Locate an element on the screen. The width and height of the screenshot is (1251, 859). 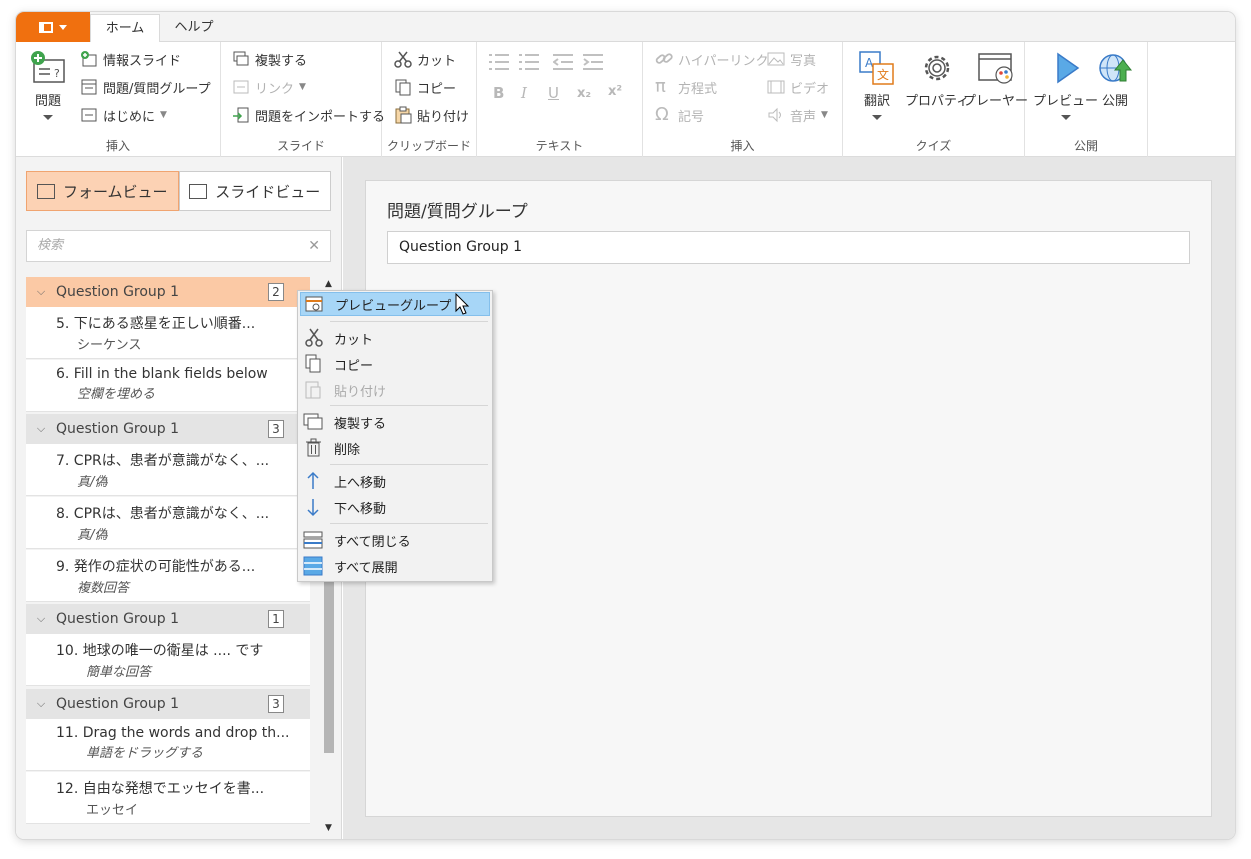
group-name-field: Question Group 1 is located at coordinates (788, 247).